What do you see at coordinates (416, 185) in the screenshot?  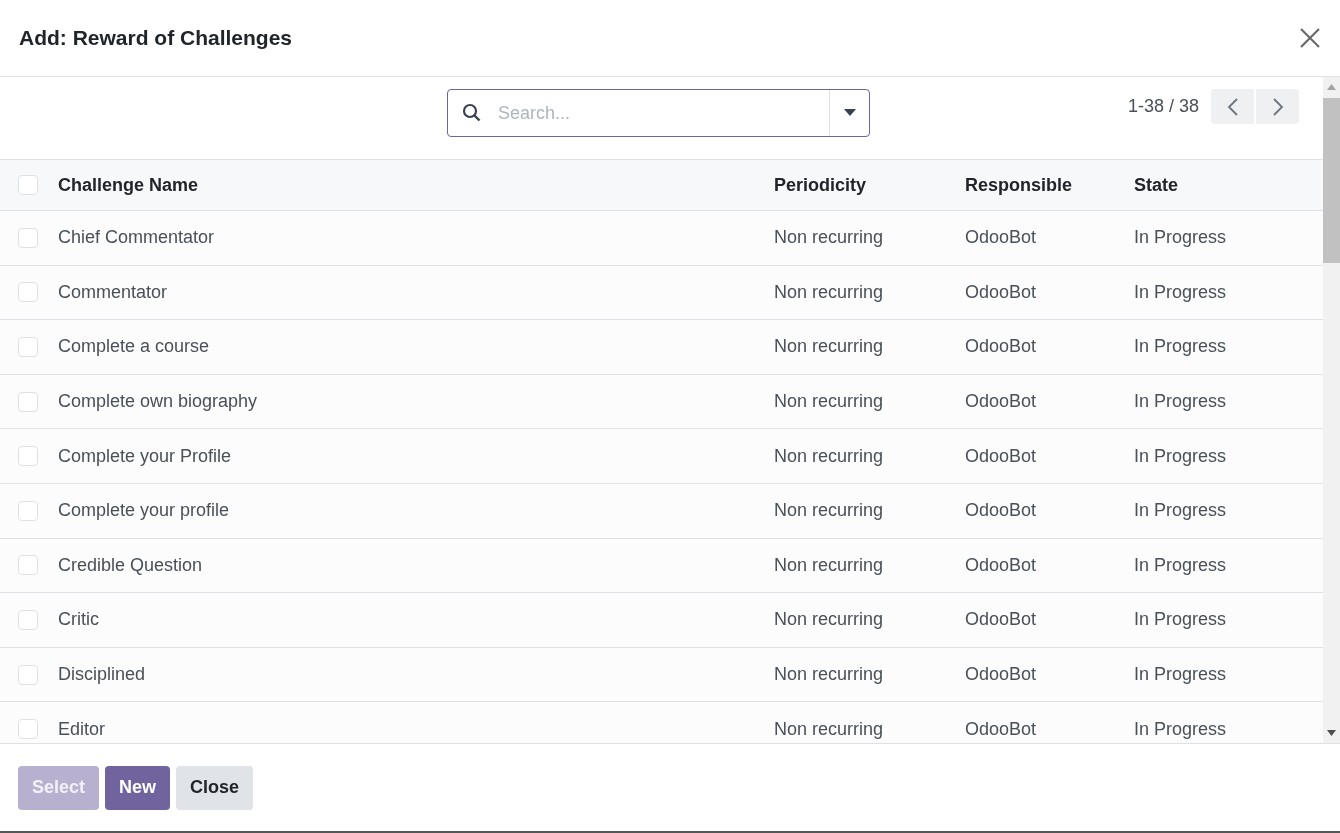 I see `column-header: Challenge Name` at bounding box center [416, 185].